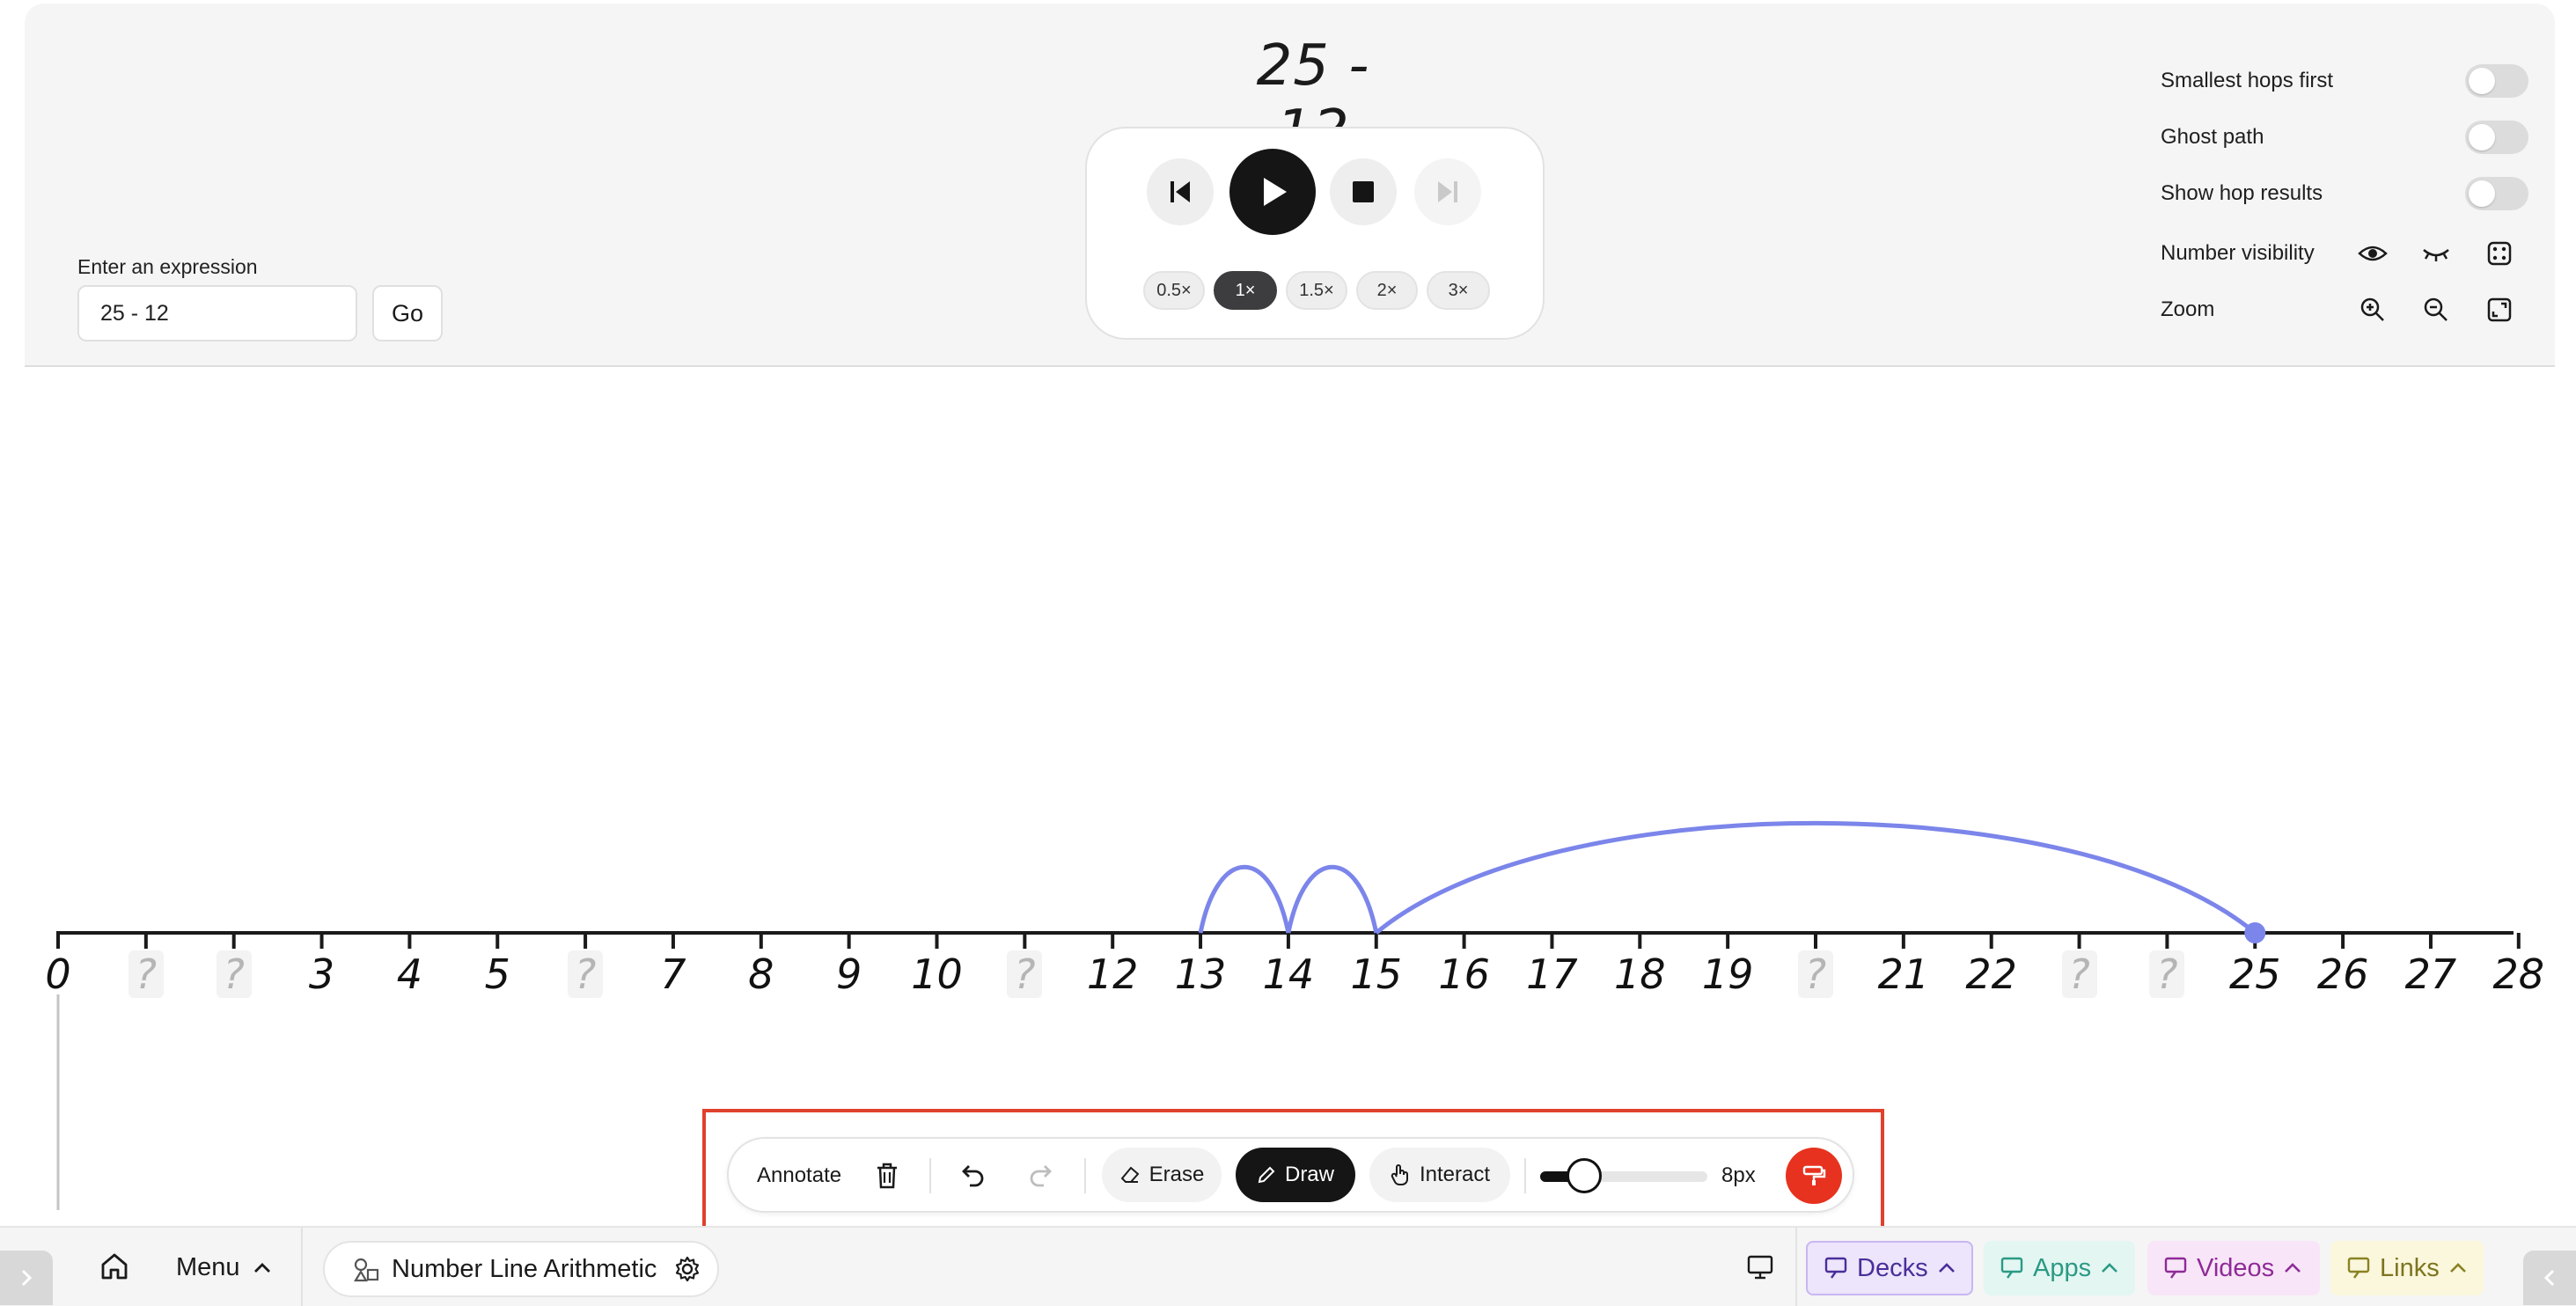 This screenshot has width=2576, height=1306. What do you see at coordinates (2430, 974) in the screenshot?
I see `number-label: 27` at bounding box center [2430, 974].